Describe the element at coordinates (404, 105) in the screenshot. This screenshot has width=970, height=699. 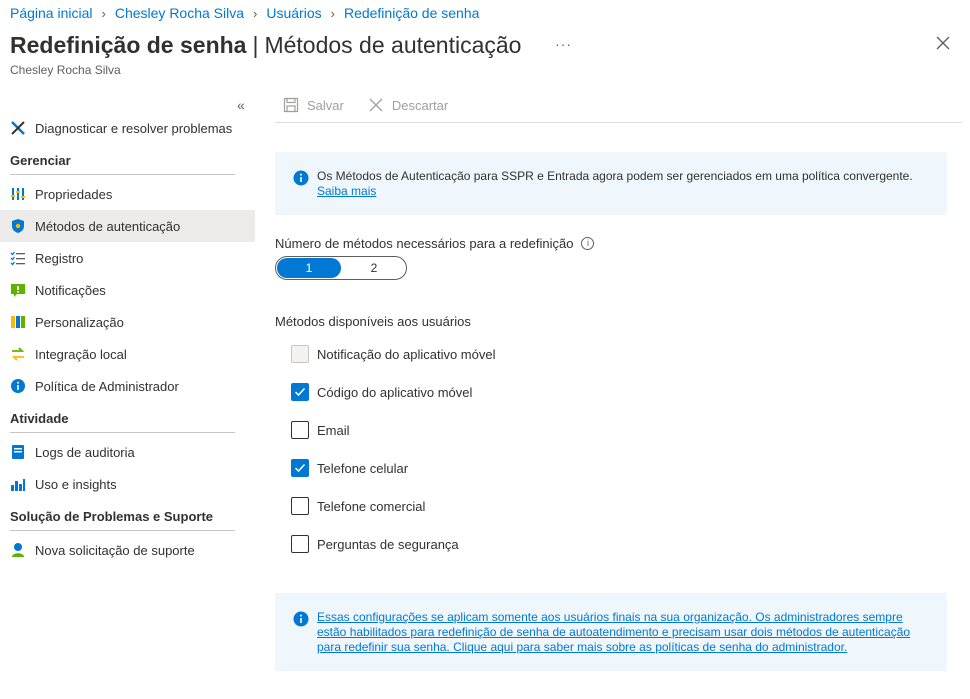
I see `discard-button: Descartar` at that location.